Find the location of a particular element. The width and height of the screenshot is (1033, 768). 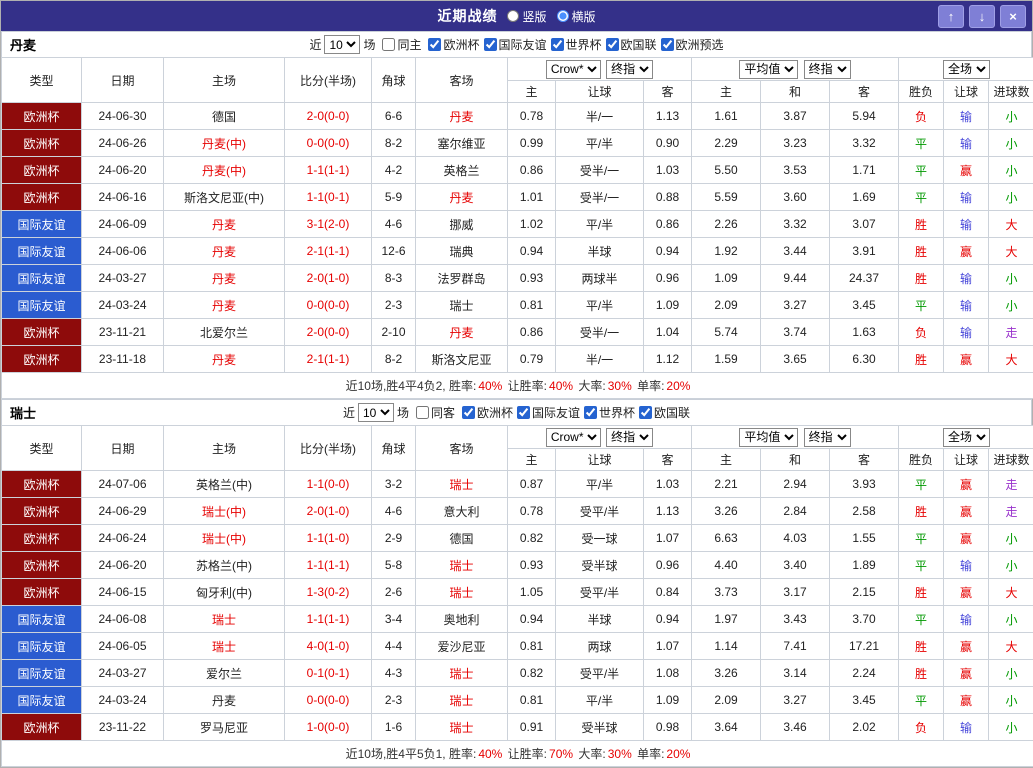

league-filter: 欧洲预选 is located at coordinates (692, 44).